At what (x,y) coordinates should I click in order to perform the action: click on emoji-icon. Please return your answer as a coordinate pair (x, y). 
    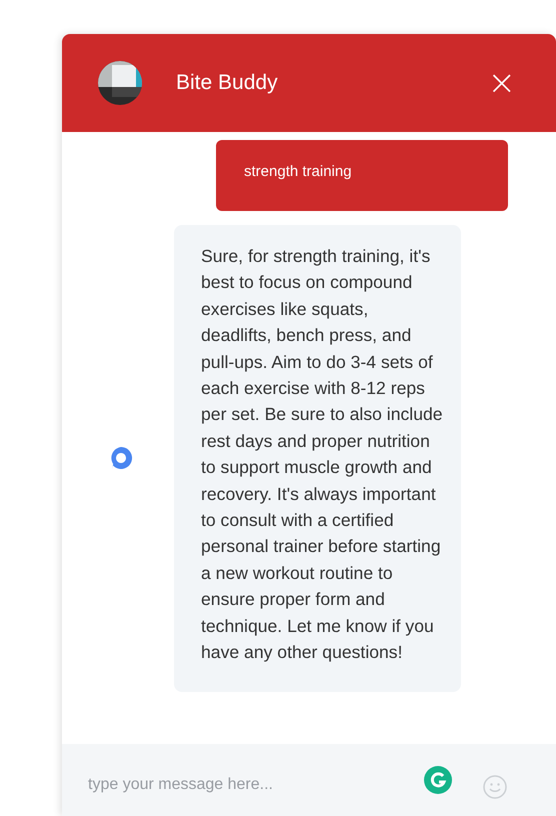
    Looking at the image, I should click on (495, 787).